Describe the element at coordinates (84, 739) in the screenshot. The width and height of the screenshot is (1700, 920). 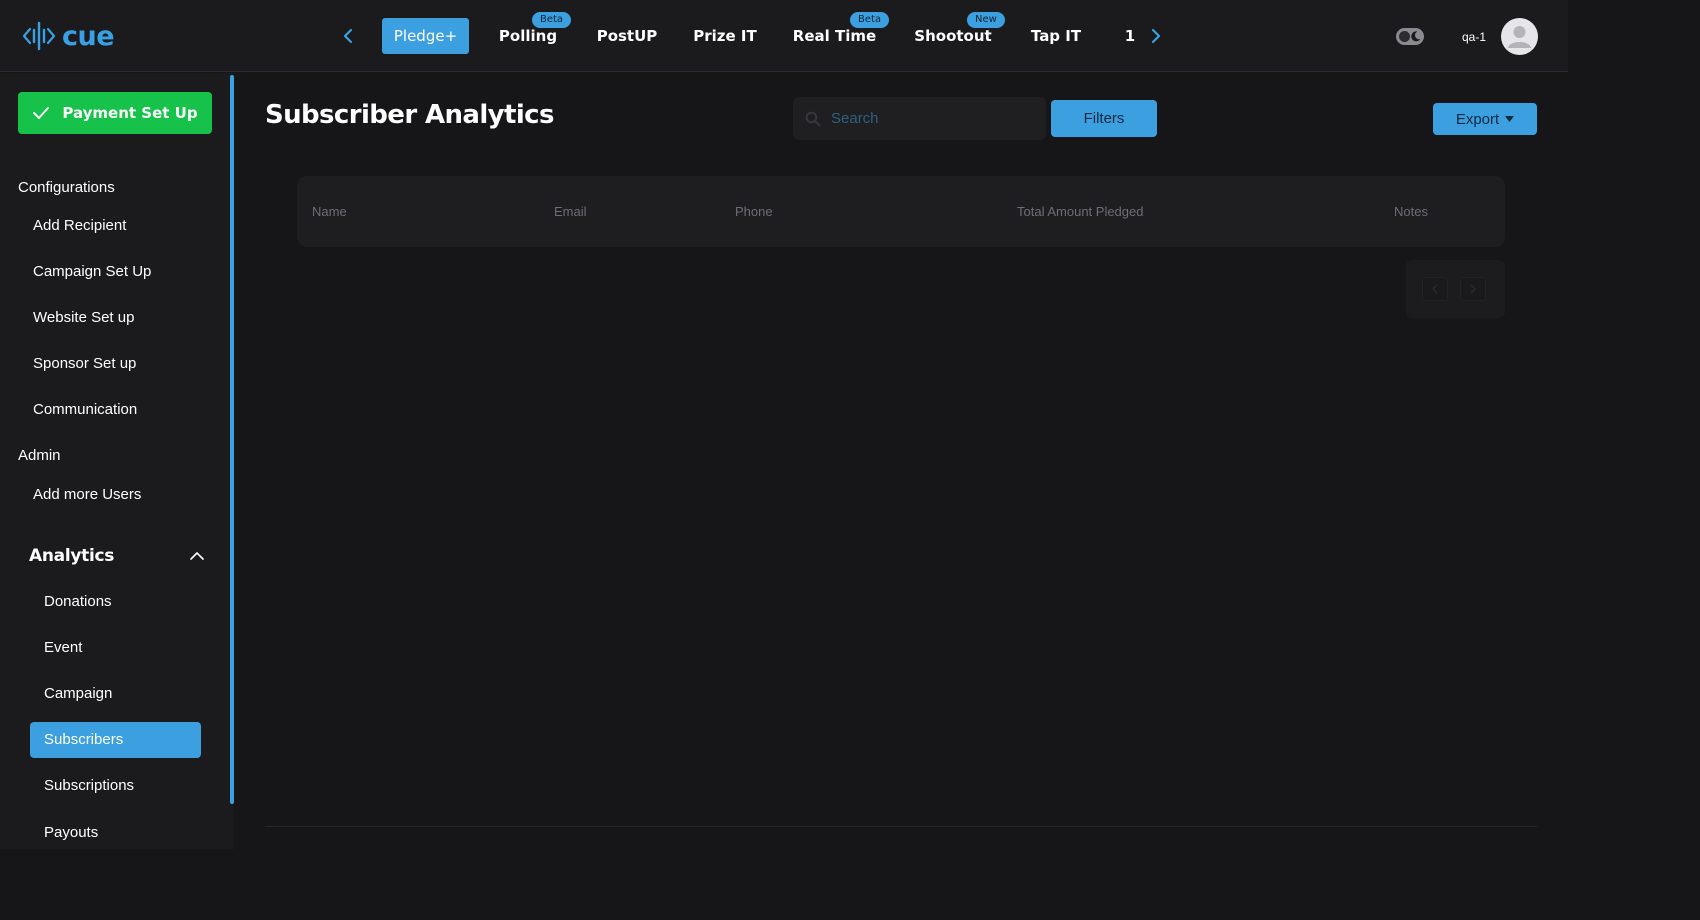
I see `sidebar-item-label: Subscribers` at that location.